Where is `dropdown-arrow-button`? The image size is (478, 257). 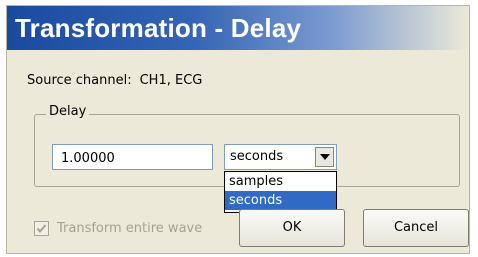
dropdown-arrow-button is located at coordinates (324, 157).